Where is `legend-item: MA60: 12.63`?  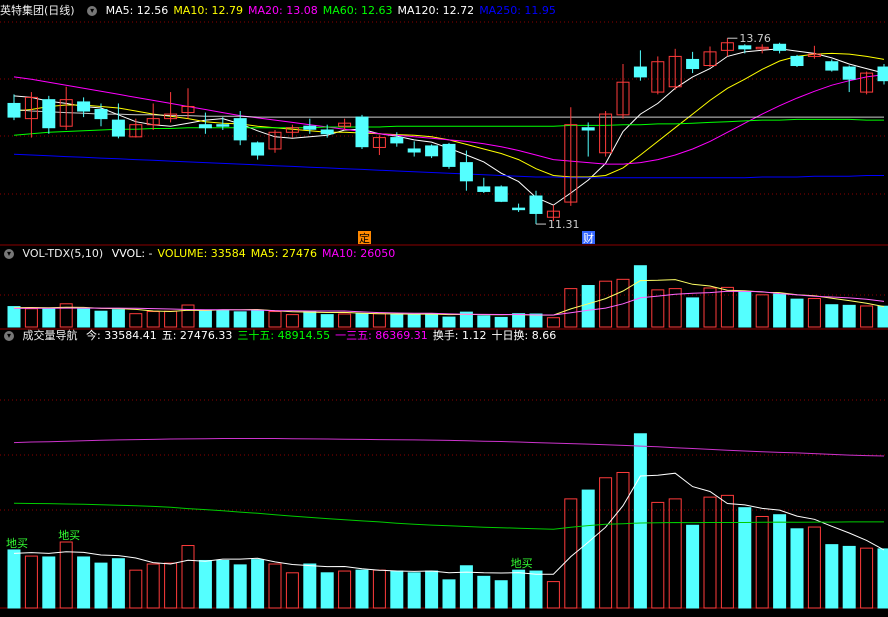
legend-item: MA60: 12.63 is located at coordinates (357, 10).